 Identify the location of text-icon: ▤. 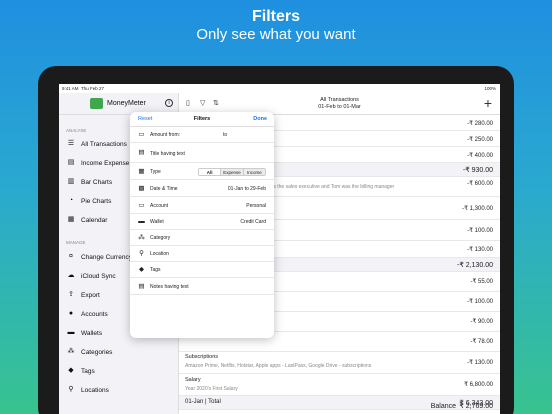
(141, 152).